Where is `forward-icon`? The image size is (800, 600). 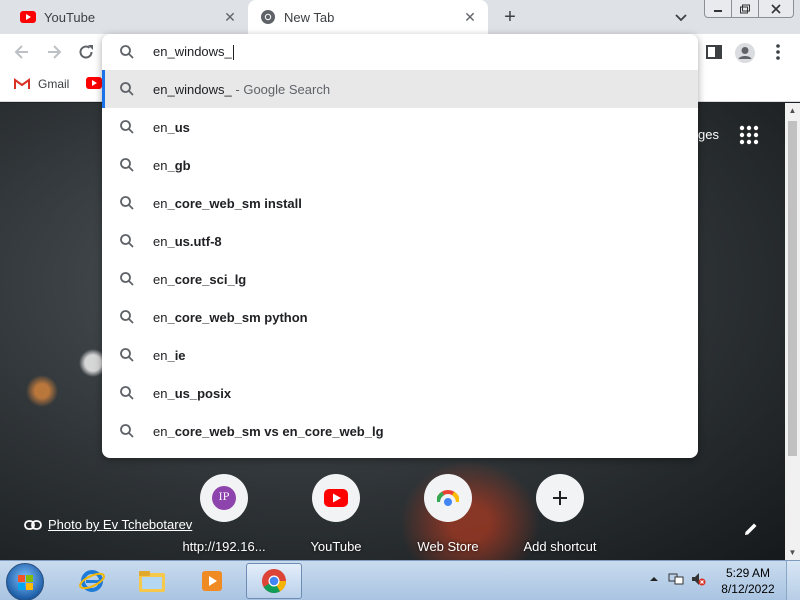 forward-icon is located at coordinates (54, 52).